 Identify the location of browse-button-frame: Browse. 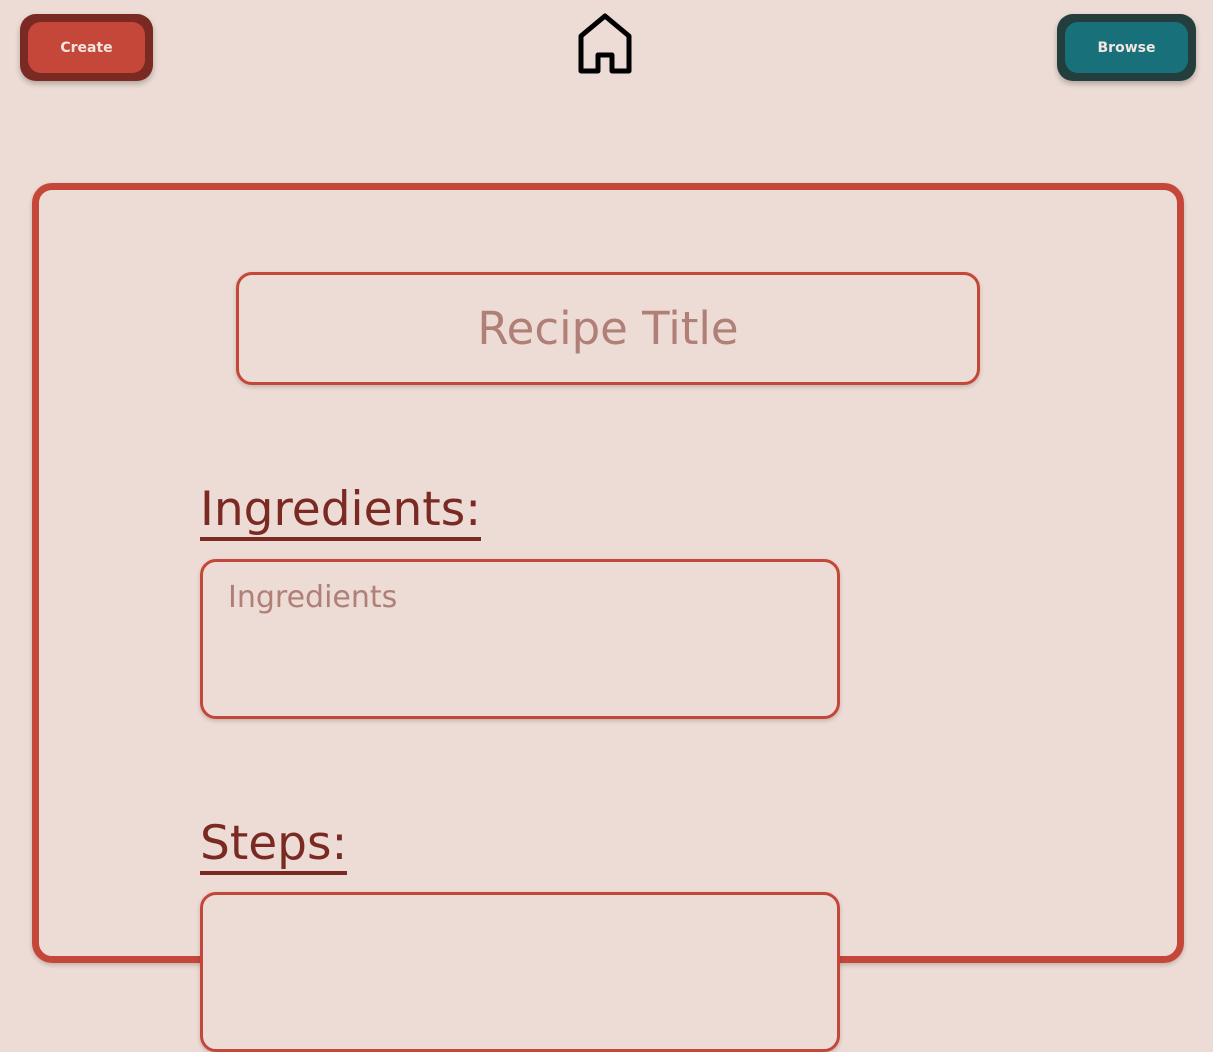
(1126, 47).